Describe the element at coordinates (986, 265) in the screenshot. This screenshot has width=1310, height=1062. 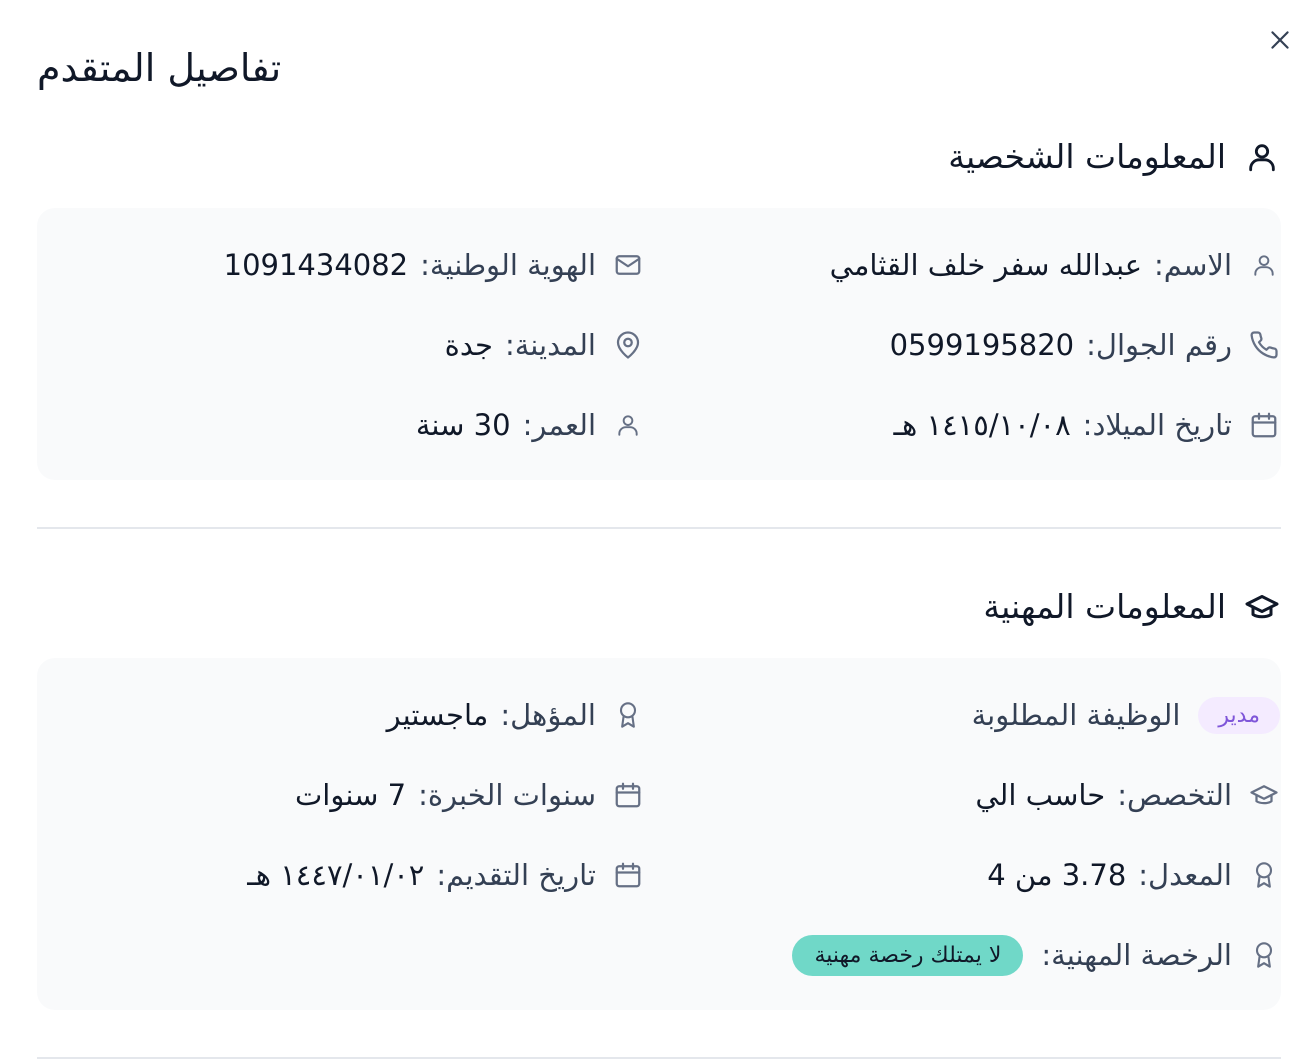
I see `name-value: عبدالله سفر خلف القثامي` at that location.